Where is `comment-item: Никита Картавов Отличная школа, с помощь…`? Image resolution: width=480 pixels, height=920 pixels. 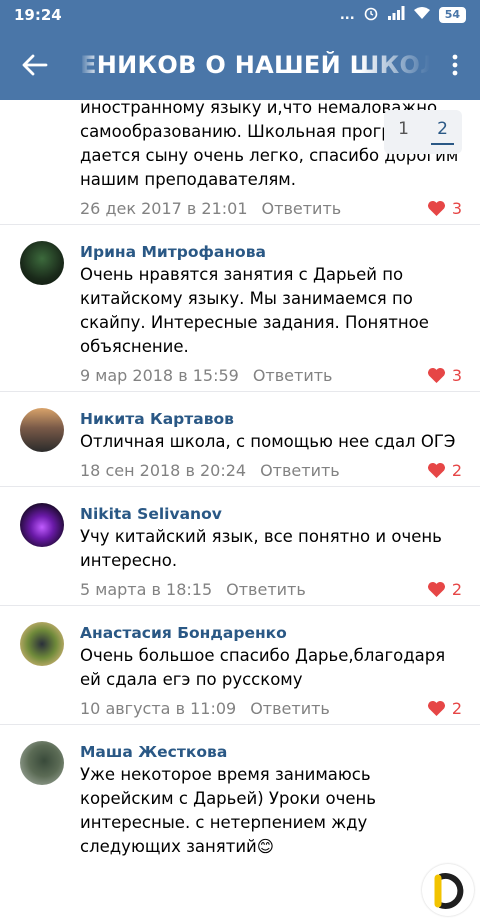
comment-item: Никита Картавов Отличная школа, с помощь… is located at coordinates (240, 439).